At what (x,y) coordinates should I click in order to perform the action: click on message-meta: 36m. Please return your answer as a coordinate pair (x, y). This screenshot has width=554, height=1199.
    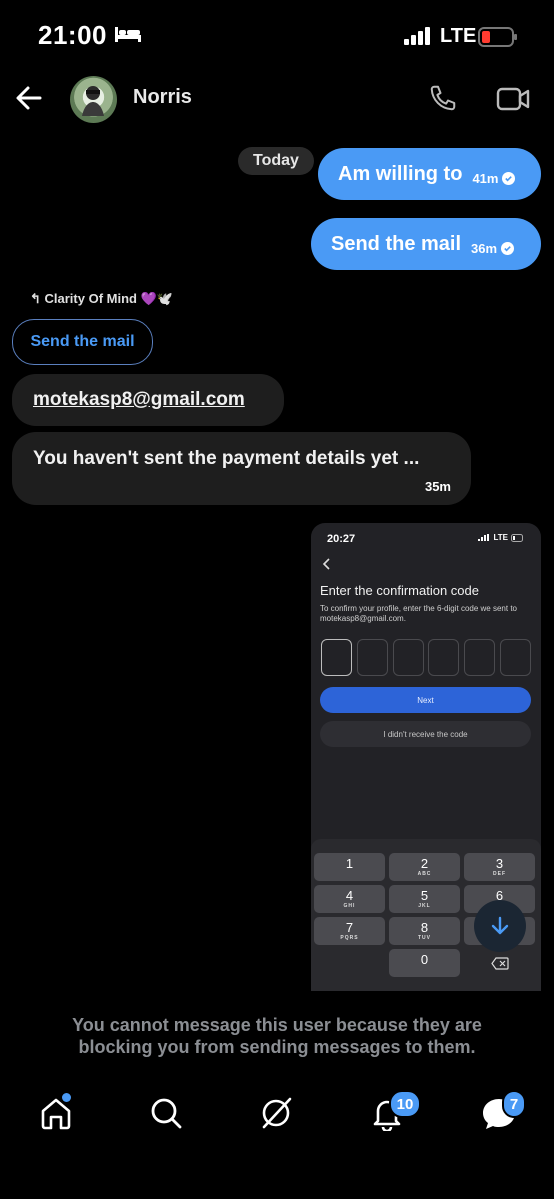
    Looking at the image, I should click on (493, 248).